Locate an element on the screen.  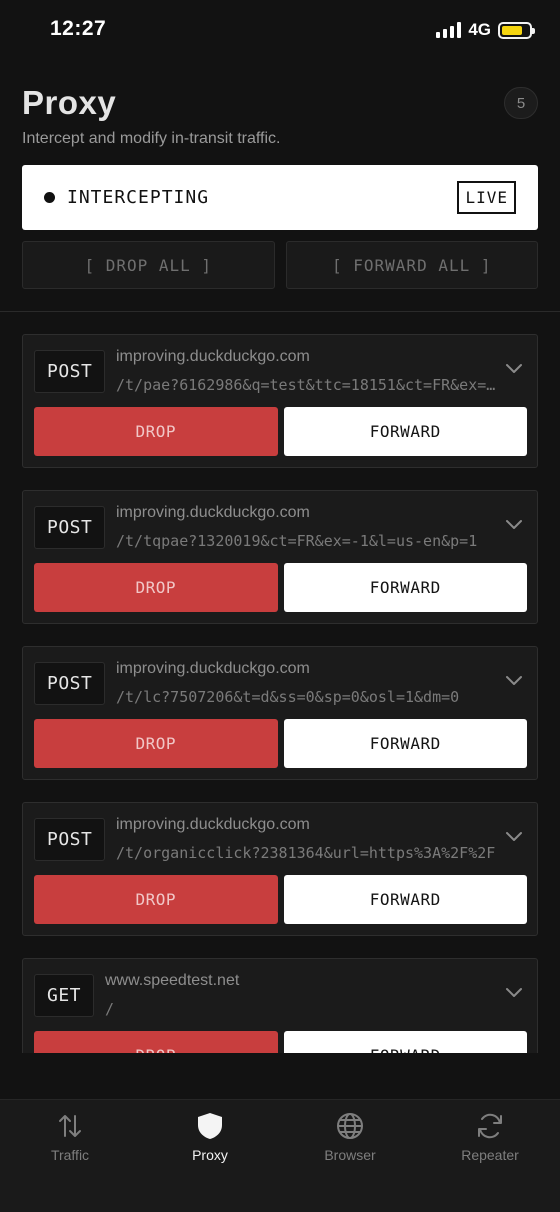
tab-proxy: Proxy is located at coordinates (210, 1156).